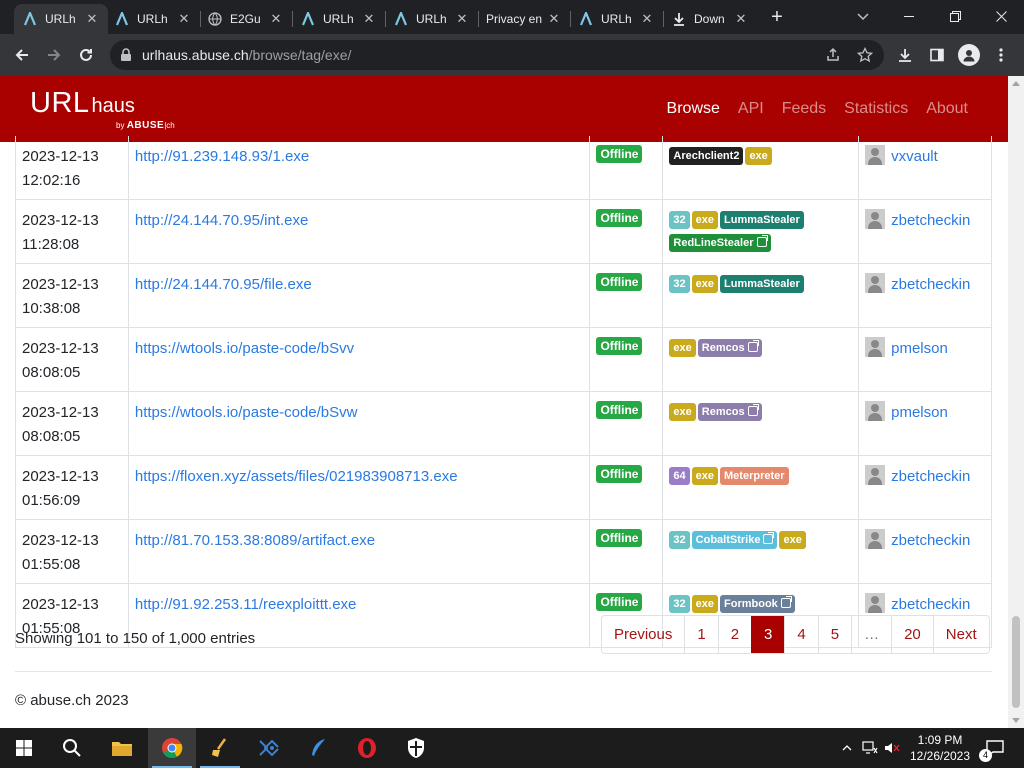  What do you see at coordinates (734, 634) in the screenshot?
I see `page-link-2: 2` at bounding box center [734, 634].